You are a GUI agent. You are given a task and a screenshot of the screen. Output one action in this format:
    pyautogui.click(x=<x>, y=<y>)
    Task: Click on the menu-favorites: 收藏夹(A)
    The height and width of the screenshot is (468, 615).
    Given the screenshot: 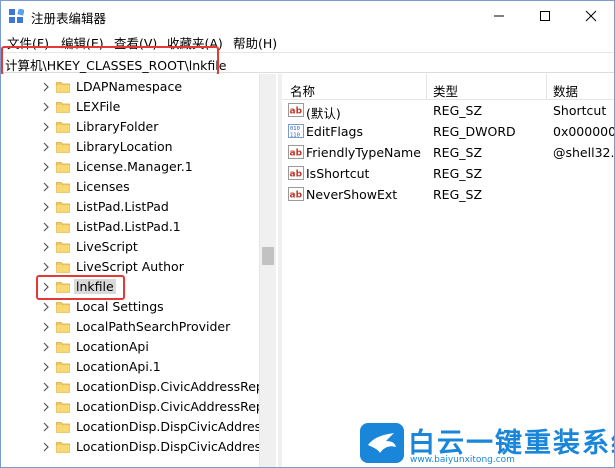 What is the action you would take?
    pyautogui.click(x=195, y=42)
    